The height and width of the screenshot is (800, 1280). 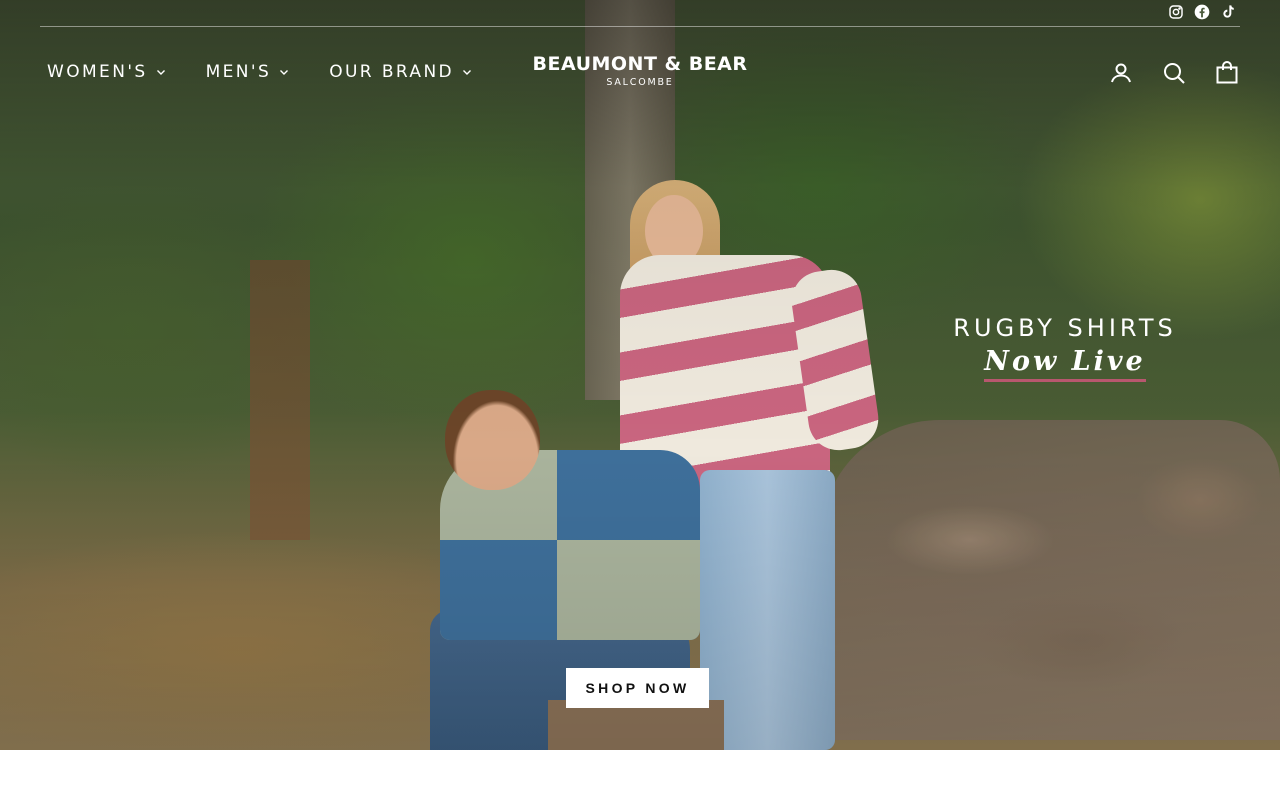 What do you see at coordinates (1121, 73) in the screenshot?
I see `user-icon` at bounding box center [1121, 73].